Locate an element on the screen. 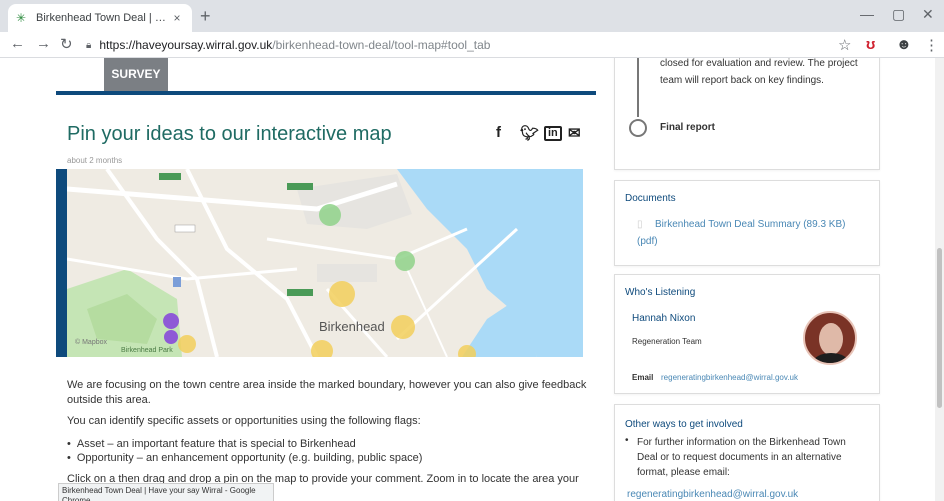 The height and width of the screenshot is (501, 944). time-ago: about 2 months is located at coordinates (95, 160).